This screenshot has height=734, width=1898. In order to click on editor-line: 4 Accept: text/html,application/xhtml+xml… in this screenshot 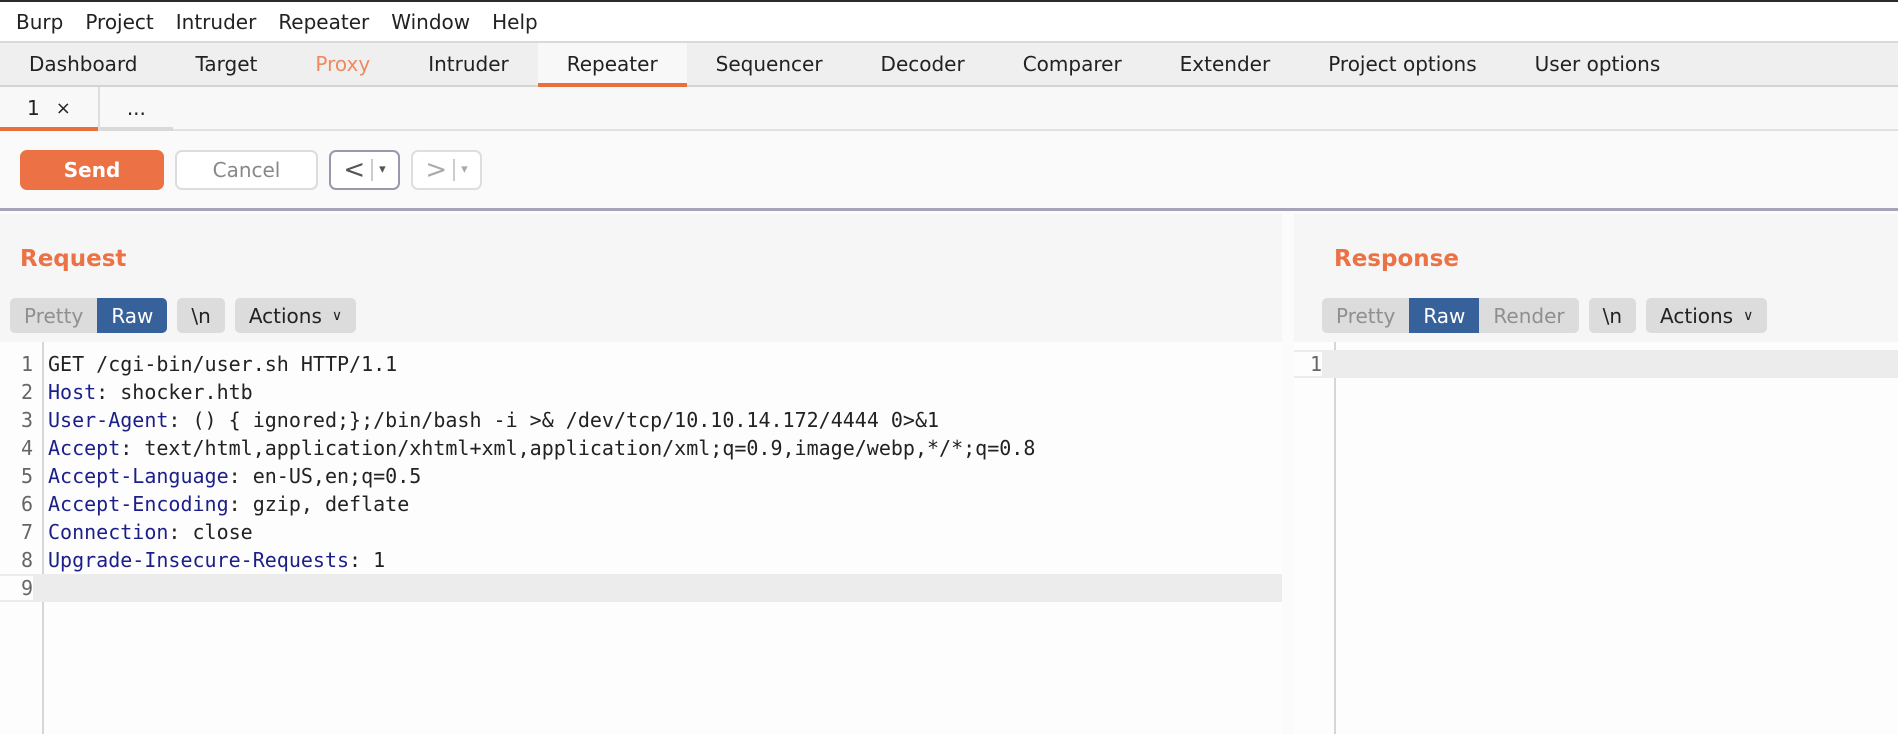, I will do `click(641, 448)`.